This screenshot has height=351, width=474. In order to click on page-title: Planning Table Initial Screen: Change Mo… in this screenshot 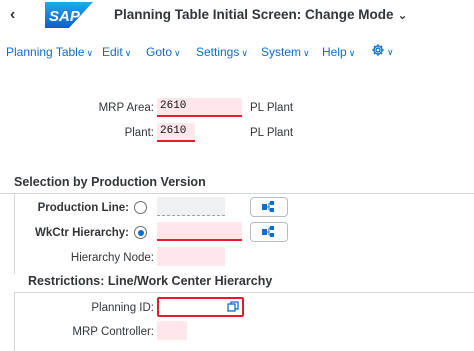, I will do `click(261, 14)`.